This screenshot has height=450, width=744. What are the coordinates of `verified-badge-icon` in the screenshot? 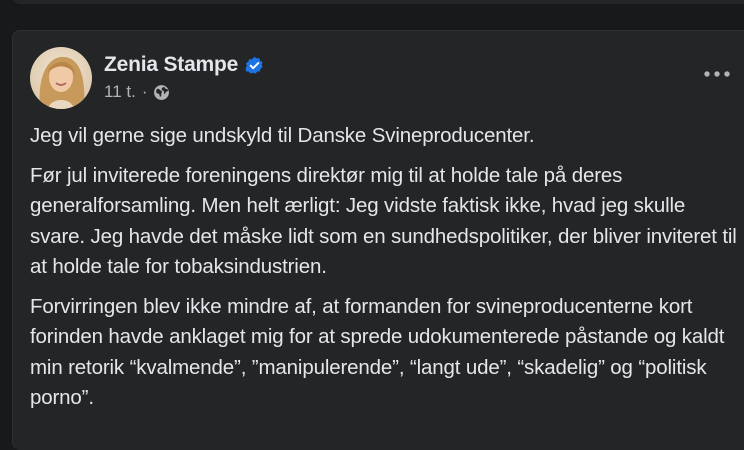 It's located at (254, 65).